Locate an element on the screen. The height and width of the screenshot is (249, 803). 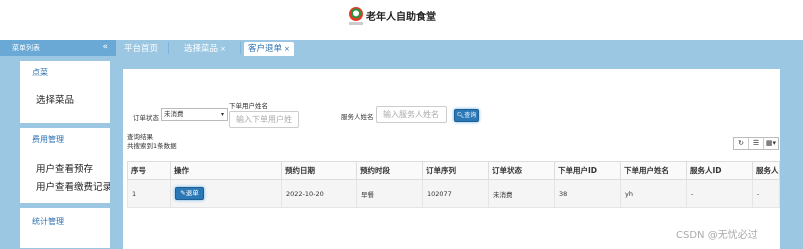
refund-button: ✎退单 is located at coordinates (189, 193).